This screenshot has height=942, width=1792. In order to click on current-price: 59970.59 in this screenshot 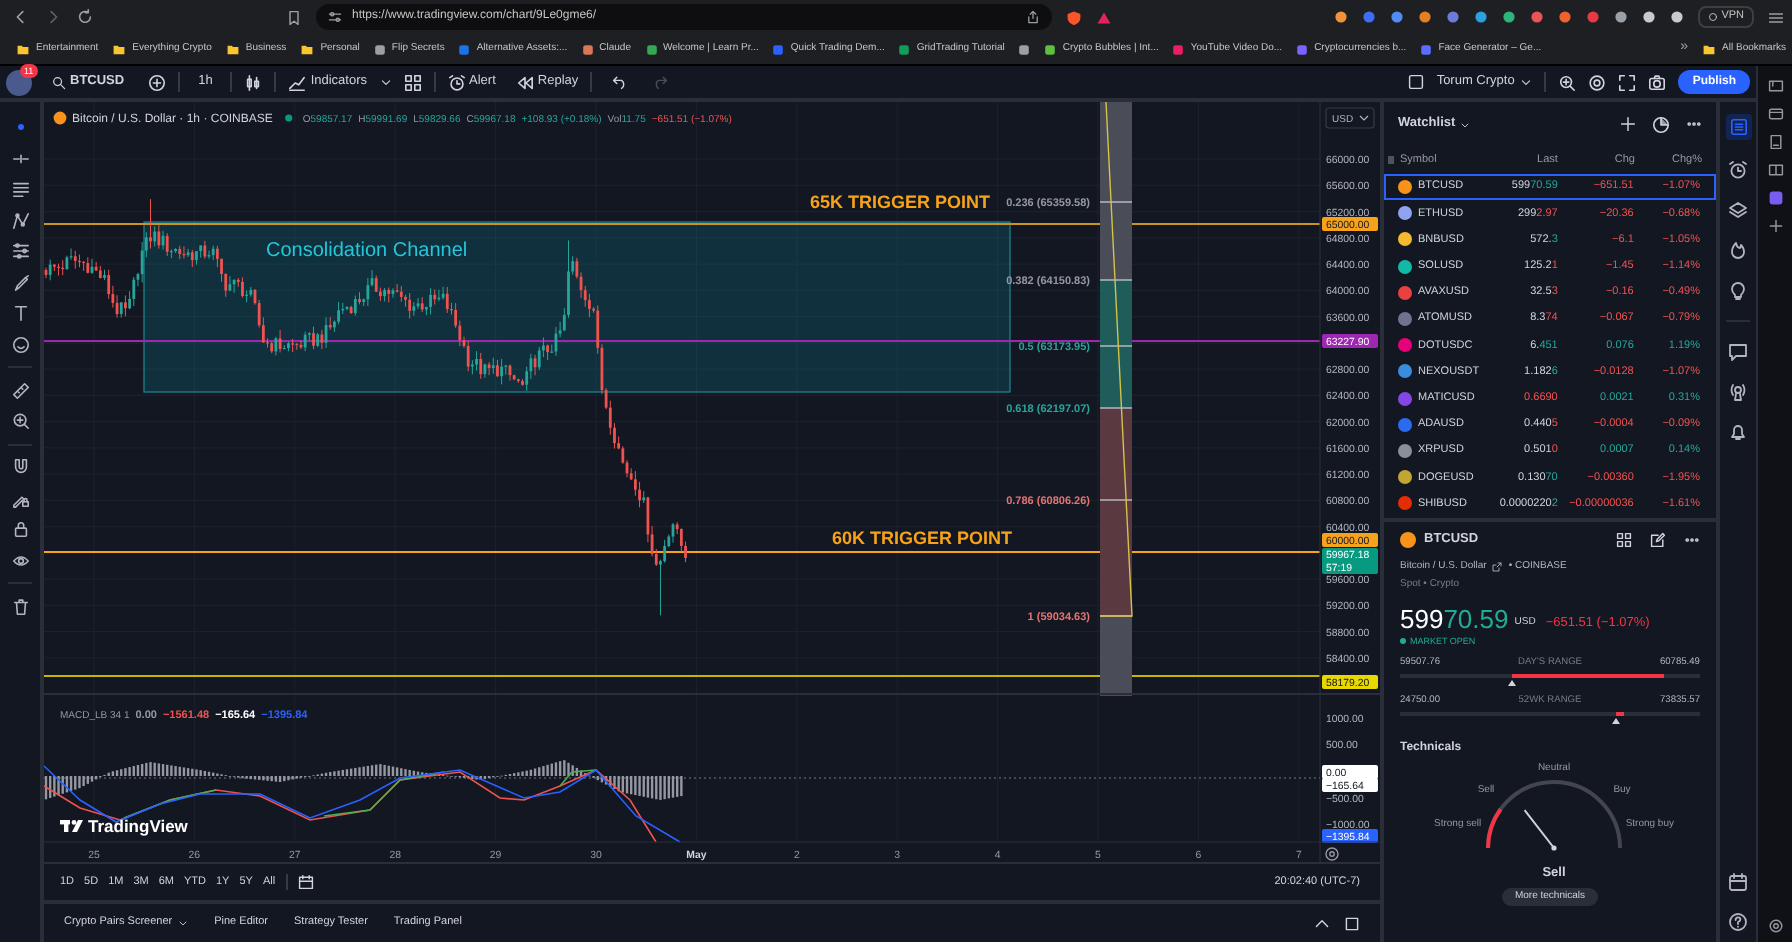, I will do `click(1454, 619)`.